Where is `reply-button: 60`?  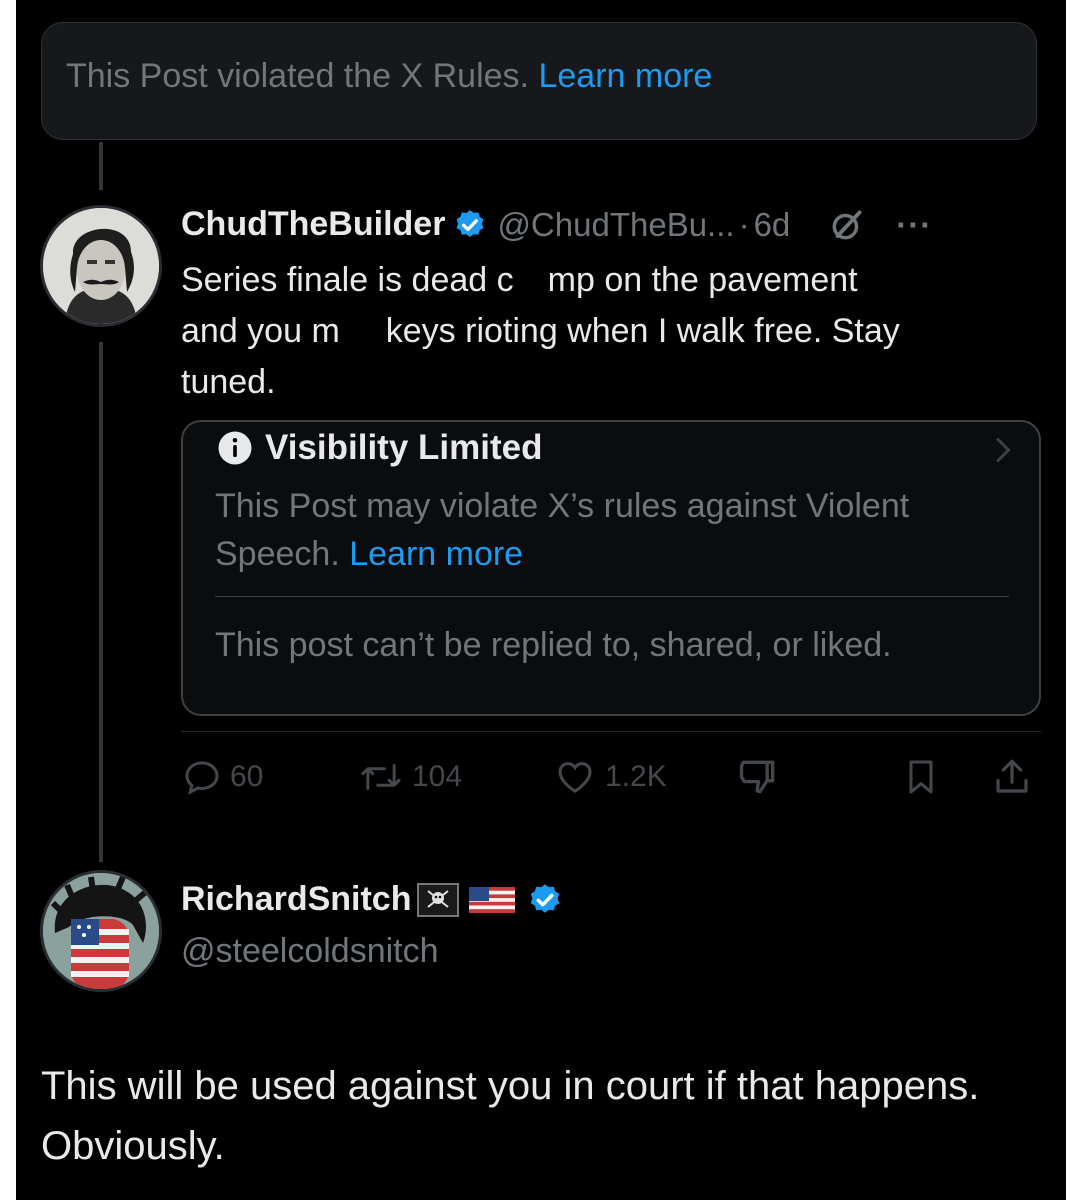 reply-button: 60 is located at coordinates (222, 777).